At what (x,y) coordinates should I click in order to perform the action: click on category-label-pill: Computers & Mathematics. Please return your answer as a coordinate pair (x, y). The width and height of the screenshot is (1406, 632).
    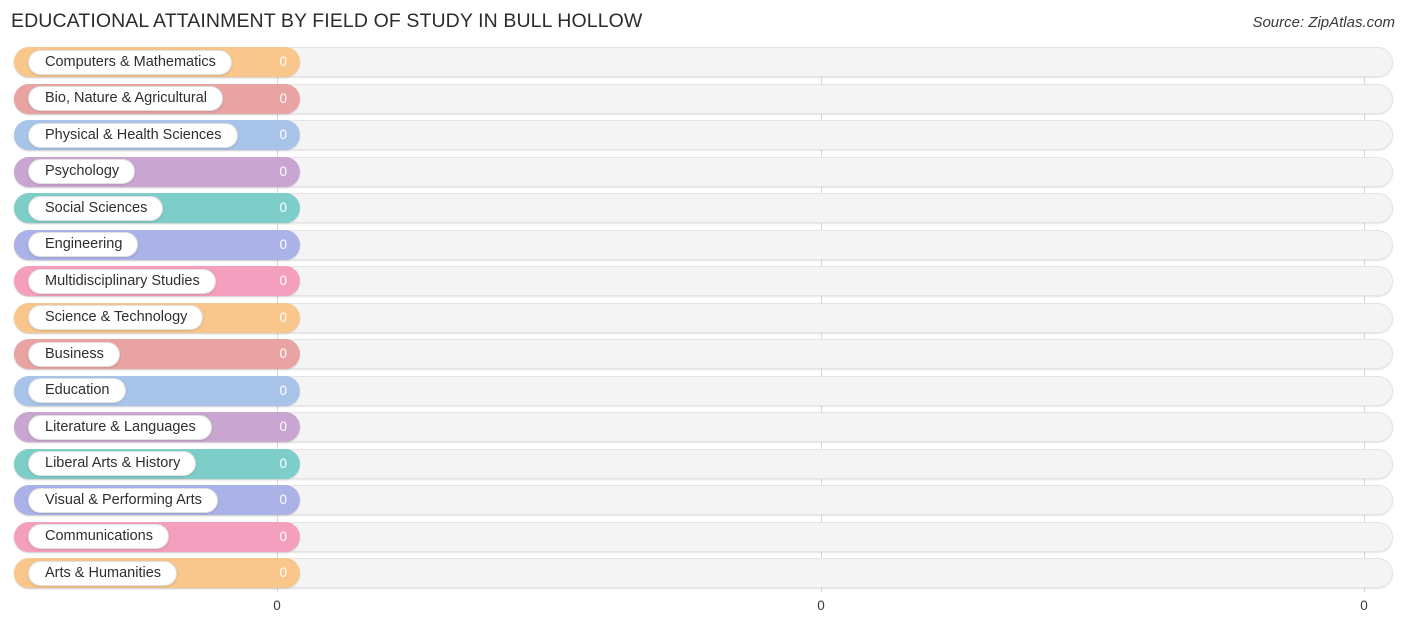
    Looking at the image, I should click on (130, 62).